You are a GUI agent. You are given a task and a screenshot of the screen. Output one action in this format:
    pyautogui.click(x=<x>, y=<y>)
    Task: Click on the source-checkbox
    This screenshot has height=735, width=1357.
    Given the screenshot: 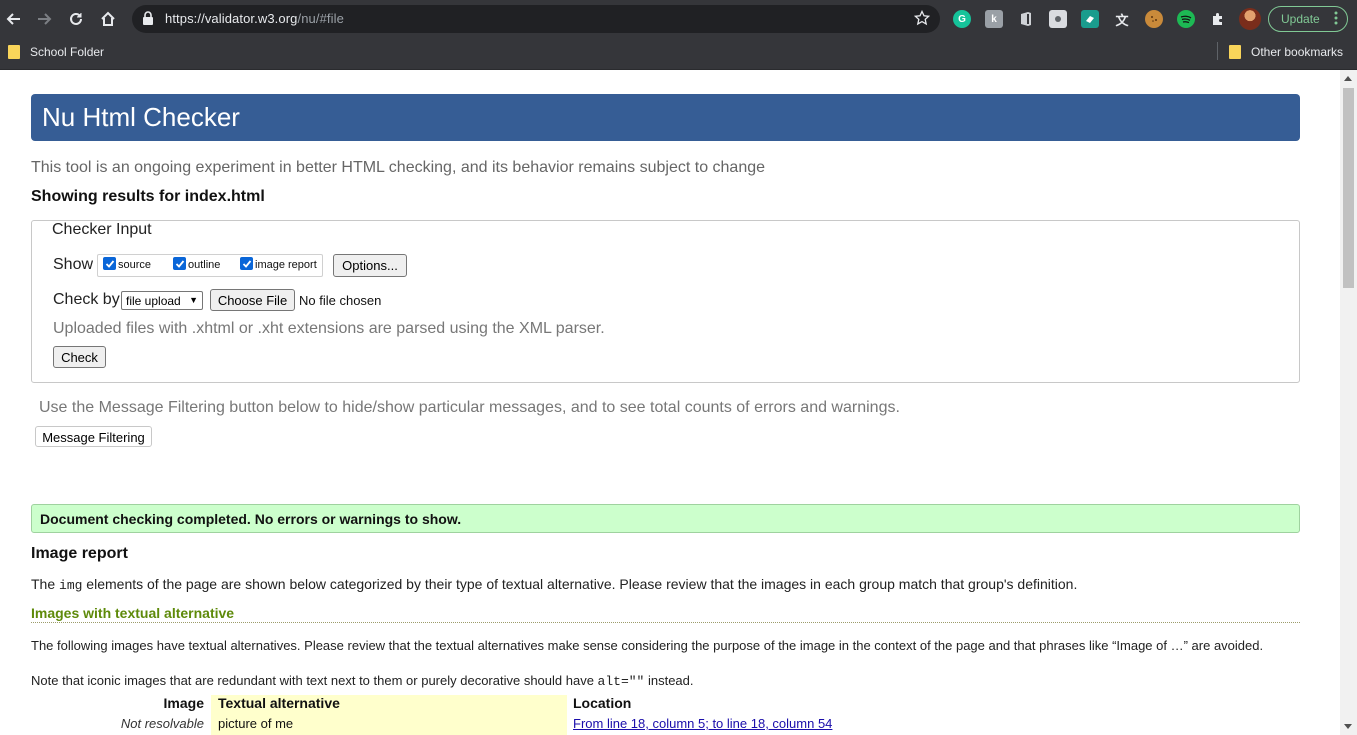 What is the action you would take?
    pyautogui.click(x=109, y=263)
    